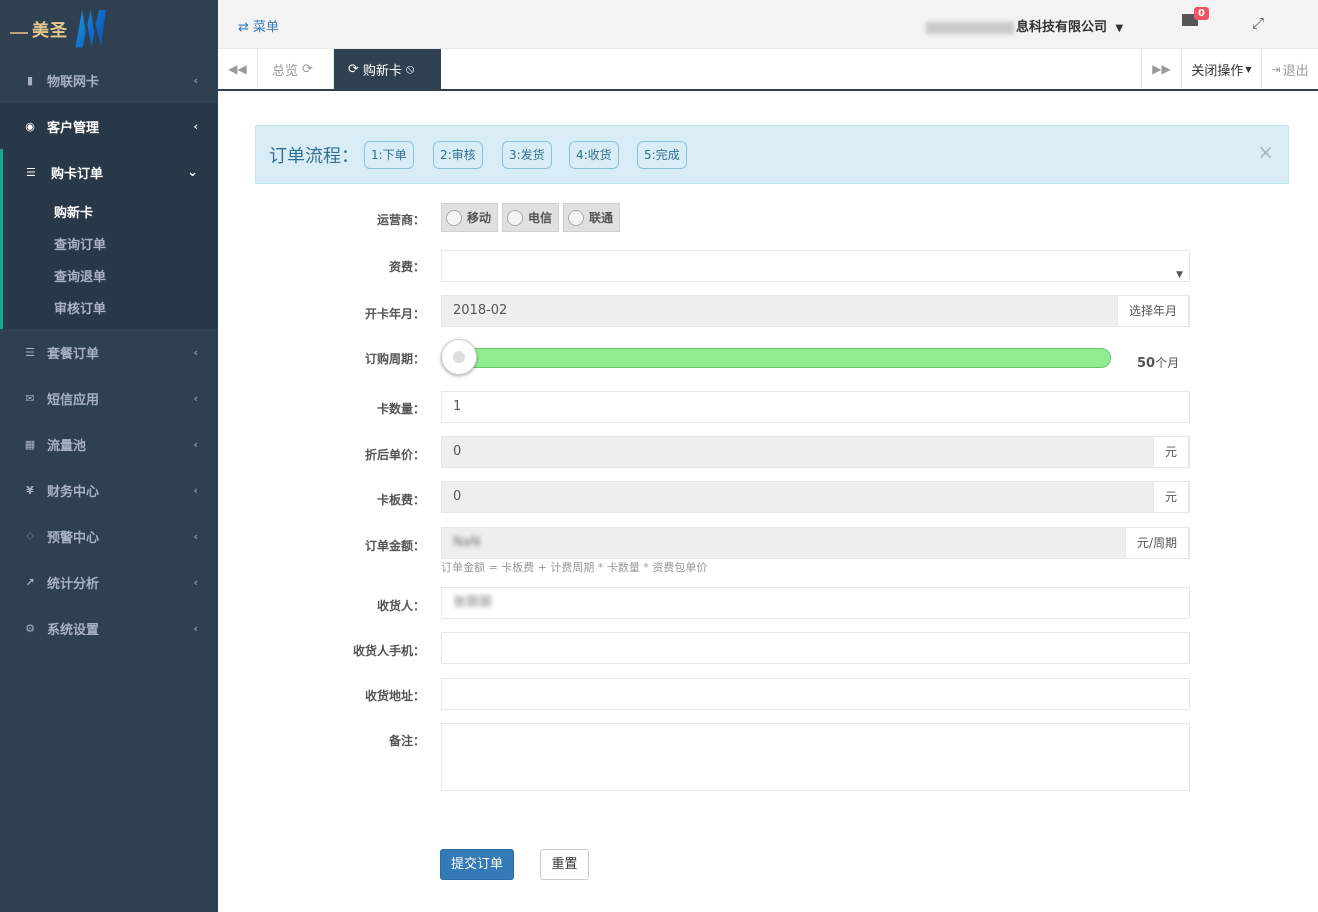 The image size is (1318, 912). Describe the element at coordinates (109, 490) in the screenshot. I see `sidebar-item-finance: ¥ 财务中心 ‹` at that location.